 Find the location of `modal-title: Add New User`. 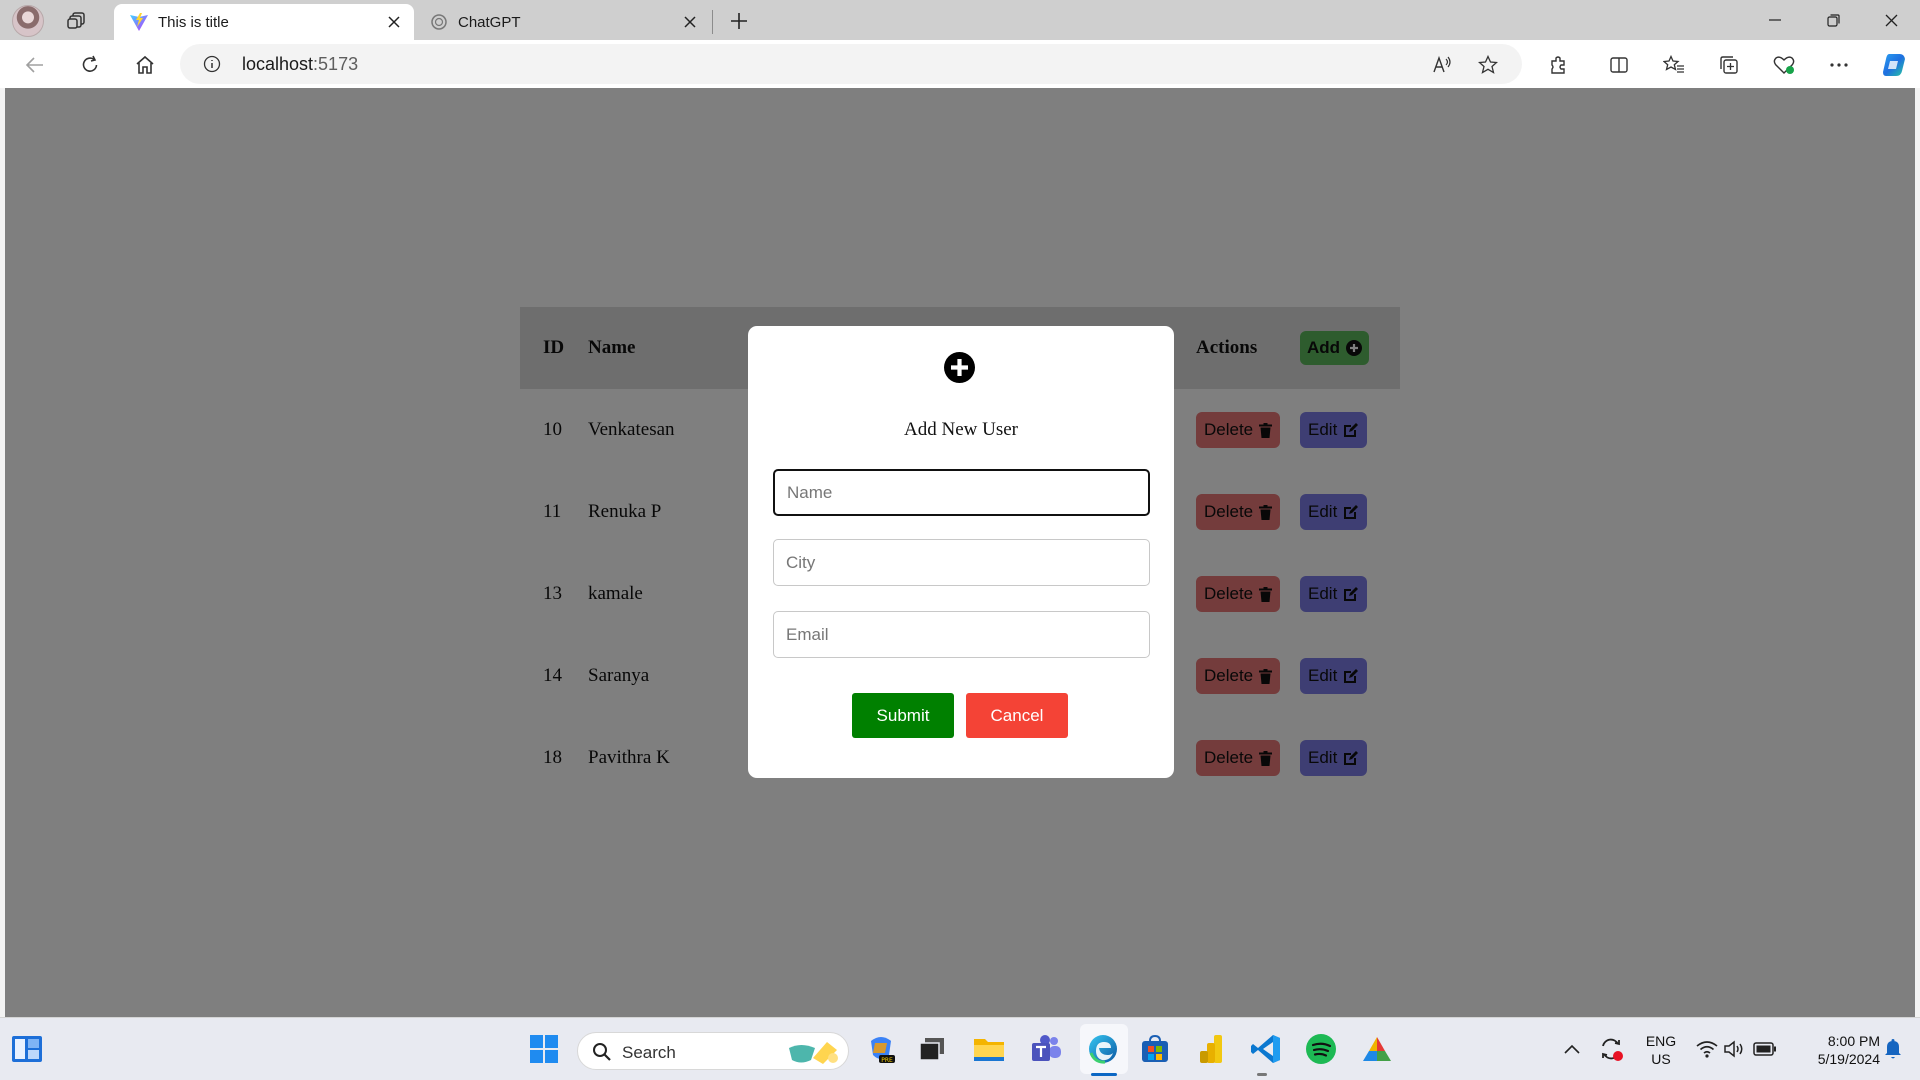

modal-title: Add New User is located at coordinates (961, 429).